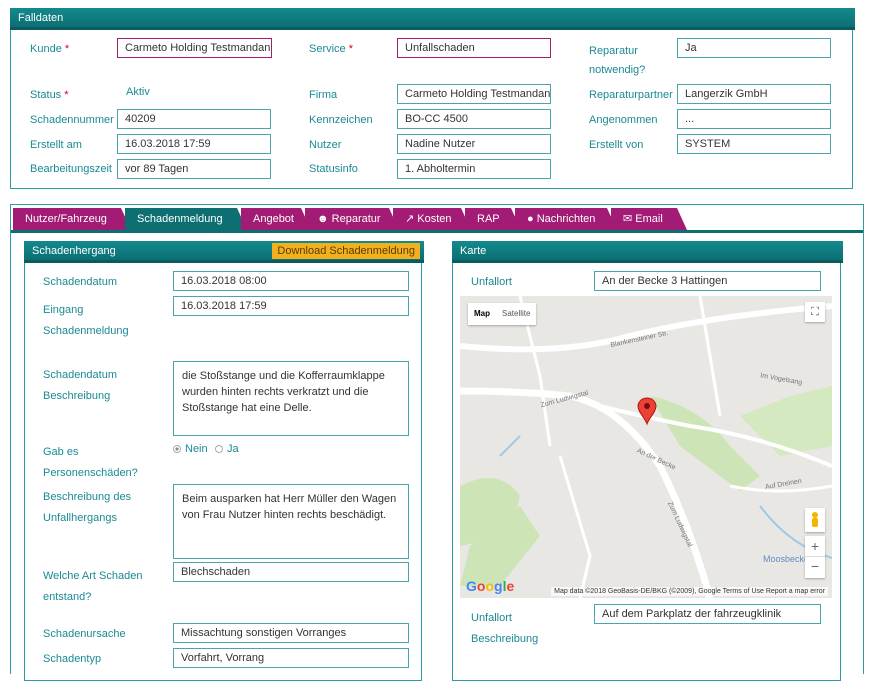 The height and width of the screenshot is (681, 877). What do you see at coordinates (291, 572) in the screenshot?
I see `art-field: Blechschaden` at bounding box center [291, 572].